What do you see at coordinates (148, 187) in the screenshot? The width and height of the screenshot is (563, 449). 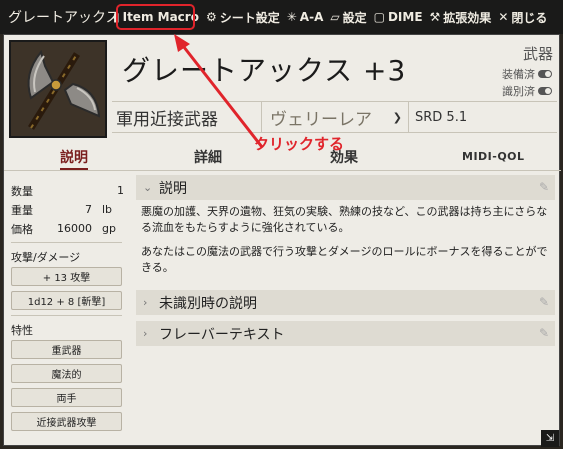 I see `chevron-down-icon: ⌄` at bounding box center [148, 187].